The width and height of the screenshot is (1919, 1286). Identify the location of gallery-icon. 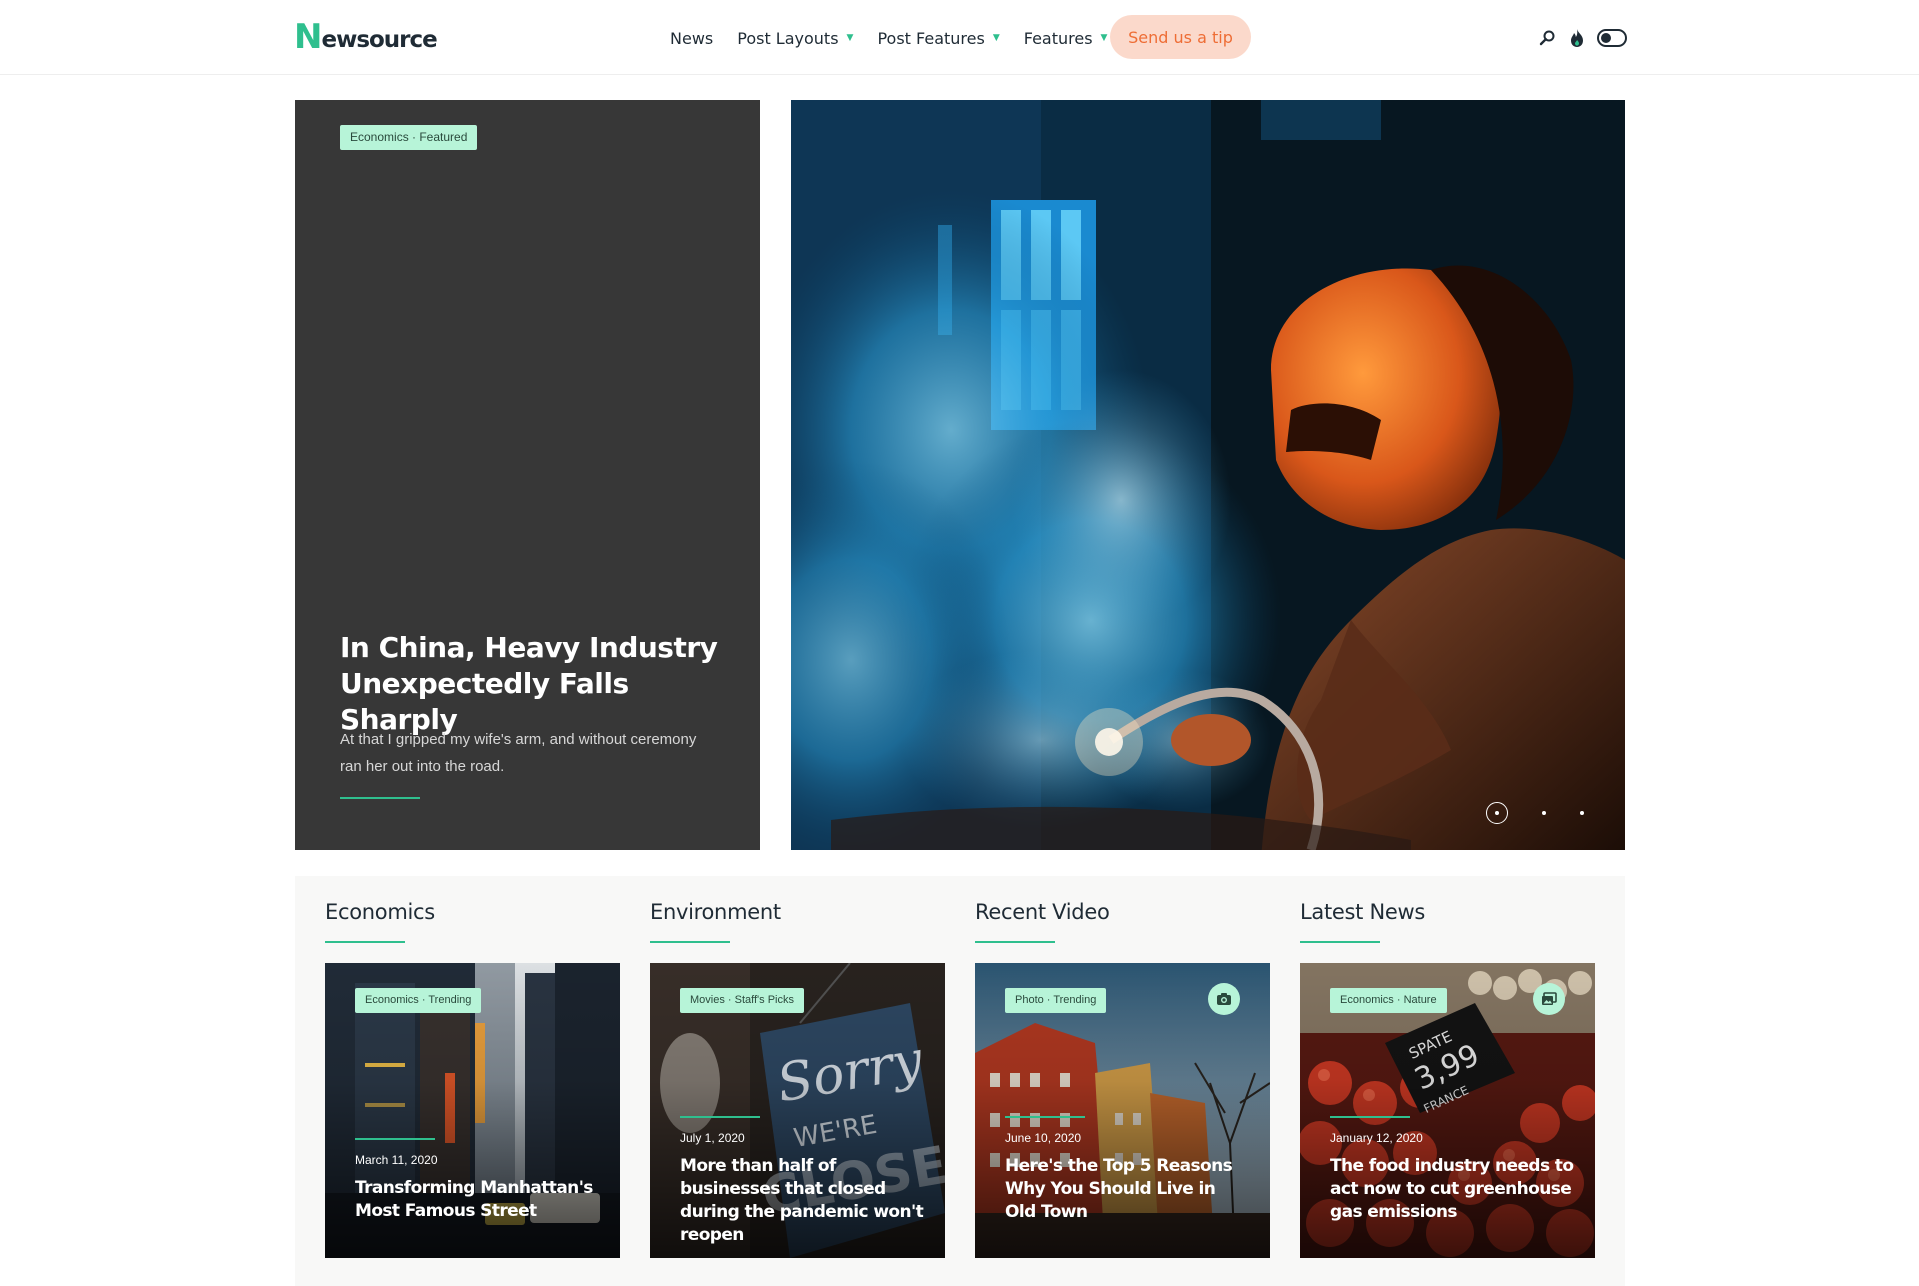
(1549, 999).